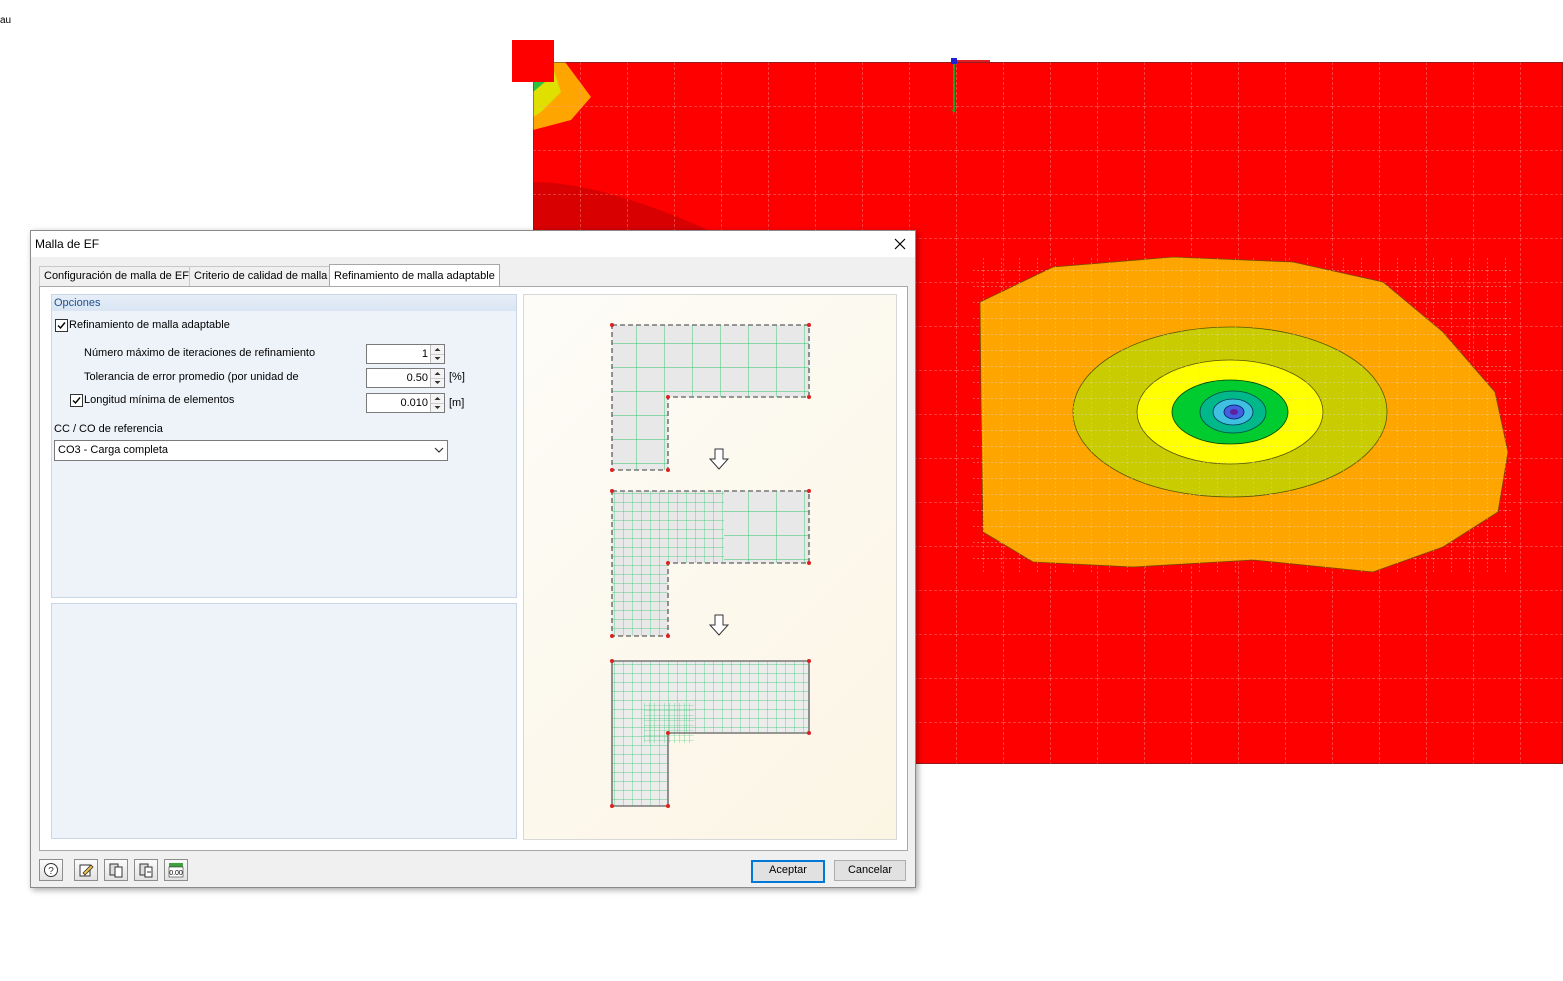 This screenshot has width=1563, height=981. Describe the element at coordinates (116, 276) in the screenshot. I see `tab-mesh-settings: Configuración de malla de EF` at that location.